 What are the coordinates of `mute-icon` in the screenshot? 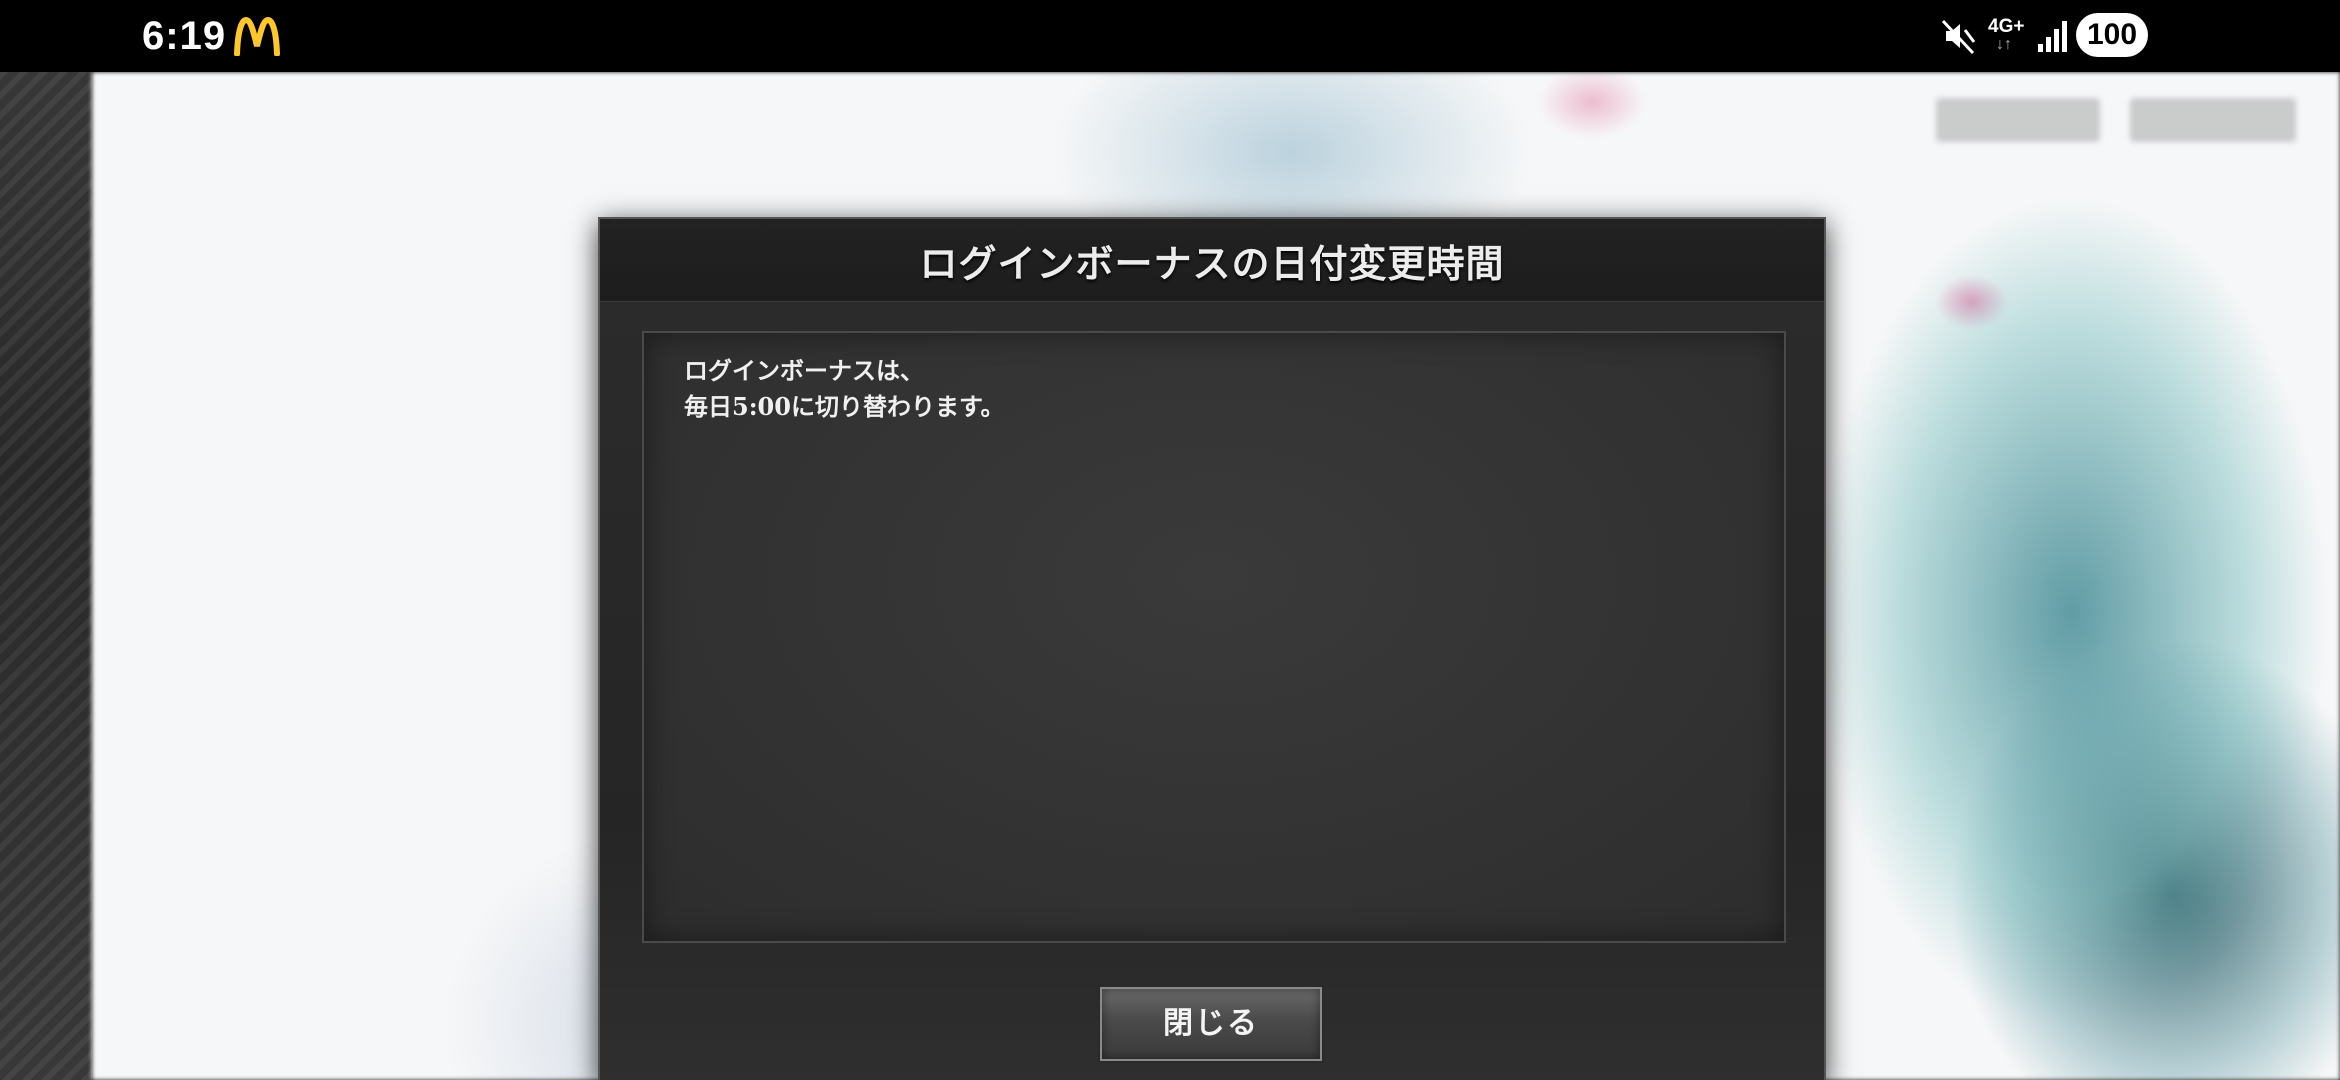 It's located at (1958, 37).